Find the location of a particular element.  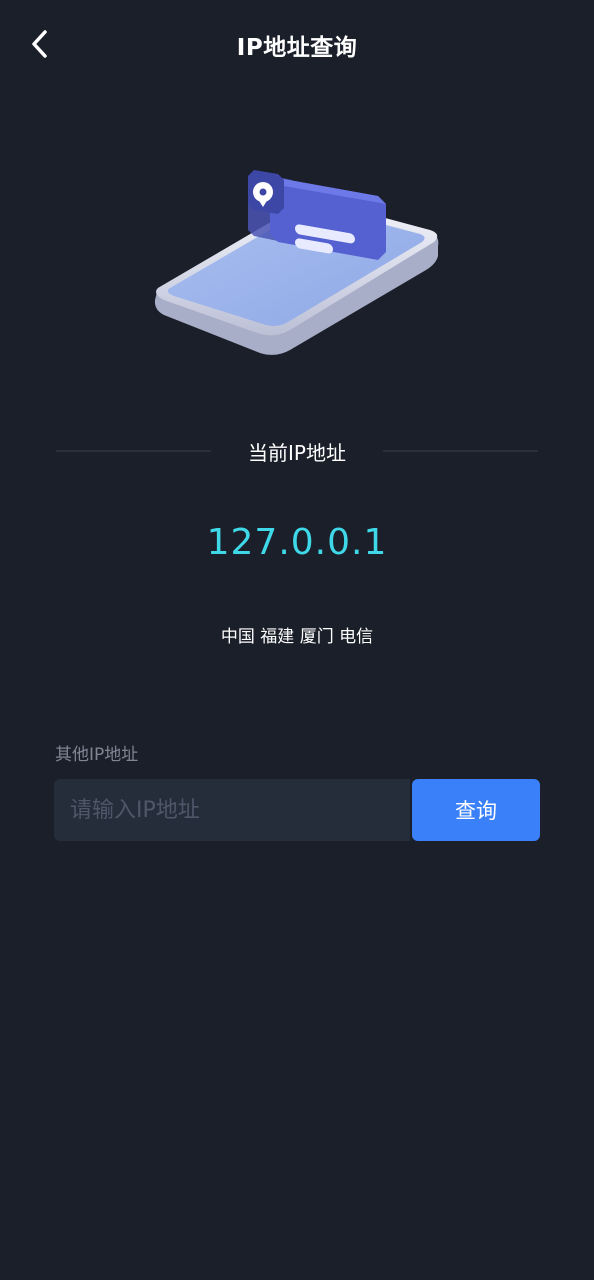

current-ip-divider: 当前IP地址 is located at coordinates (297, 452).